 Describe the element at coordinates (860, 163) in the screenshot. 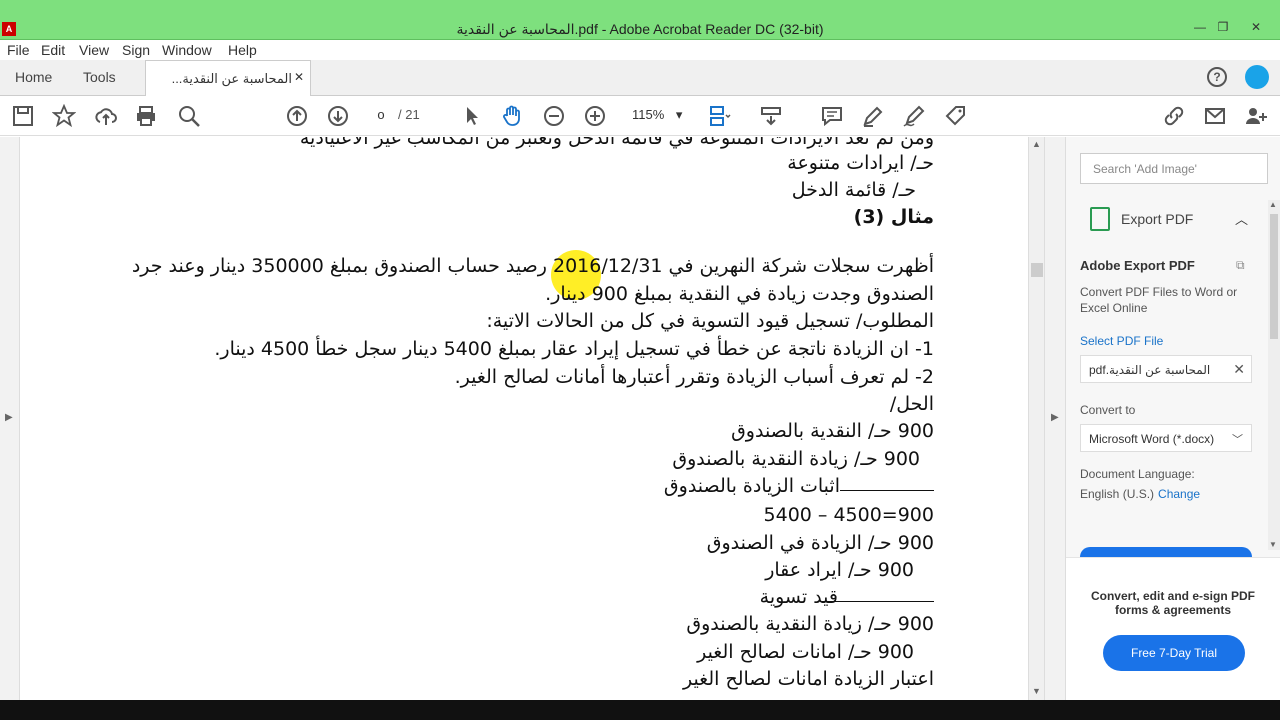

I see `doc-line: حـ/ ايرادات متنوعة` at that location.